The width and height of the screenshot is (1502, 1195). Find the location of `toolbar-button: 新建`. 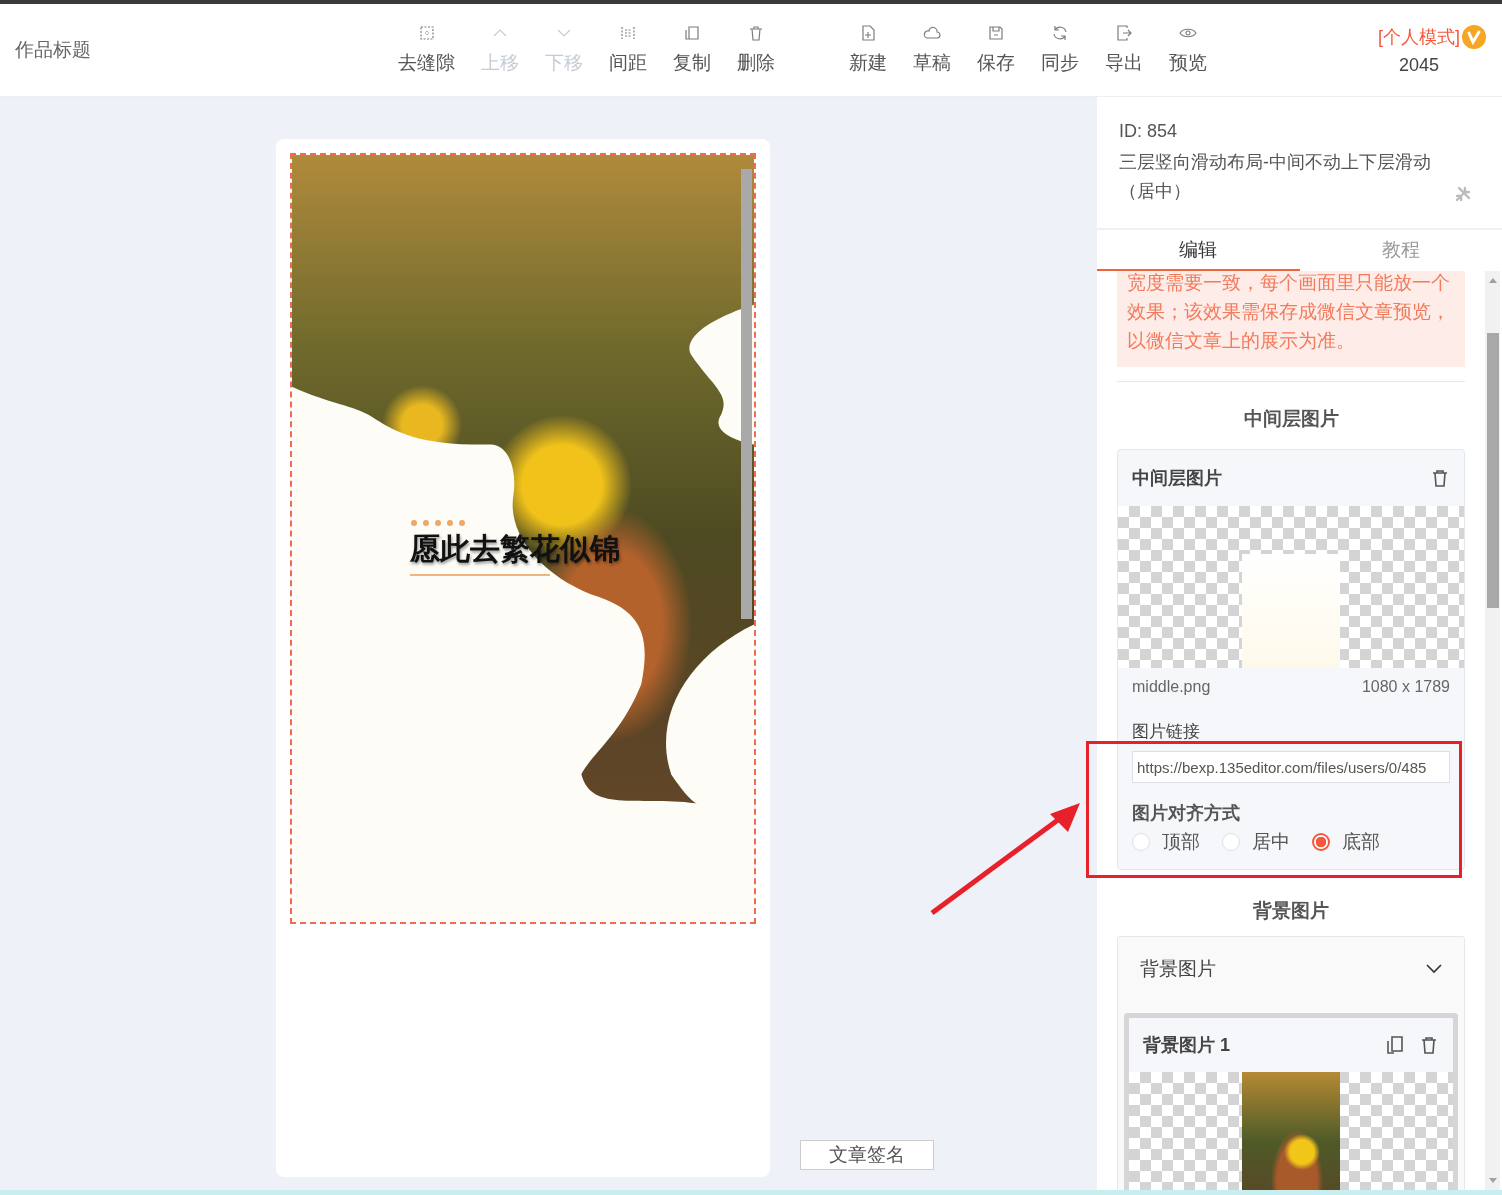

toolbar-button: 新建 is located at coordinates (868, 50).